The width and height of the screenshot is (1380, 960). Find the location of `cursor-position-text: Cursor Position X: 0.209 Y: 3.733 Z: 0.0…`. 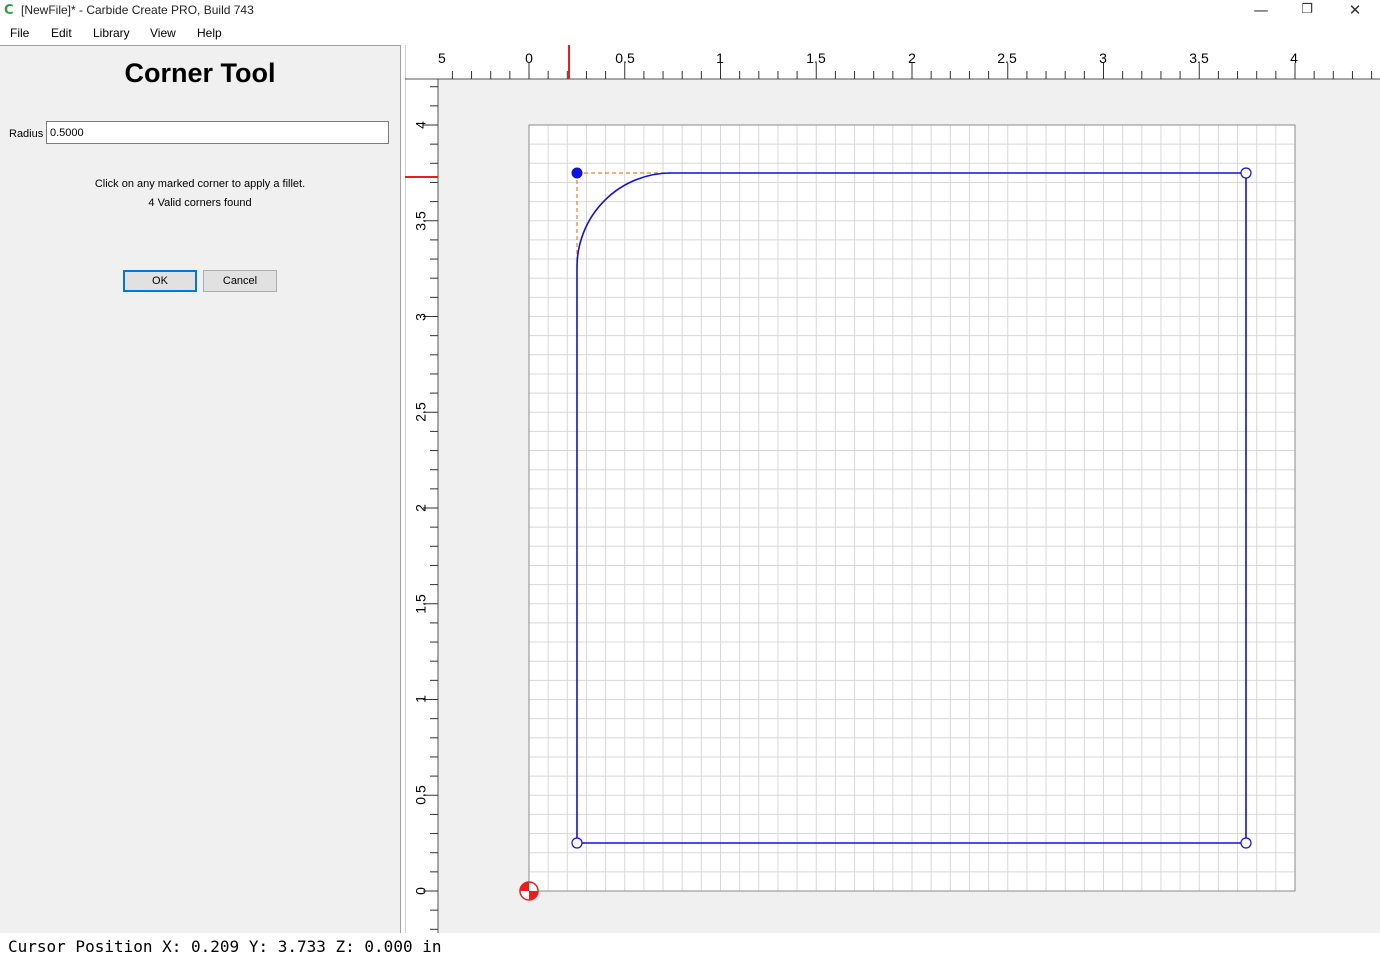

cursor-position-text: Cursor Position X: 0.209 Y: 3.733 Z: 0.0… is located at coordinates (225, 946).